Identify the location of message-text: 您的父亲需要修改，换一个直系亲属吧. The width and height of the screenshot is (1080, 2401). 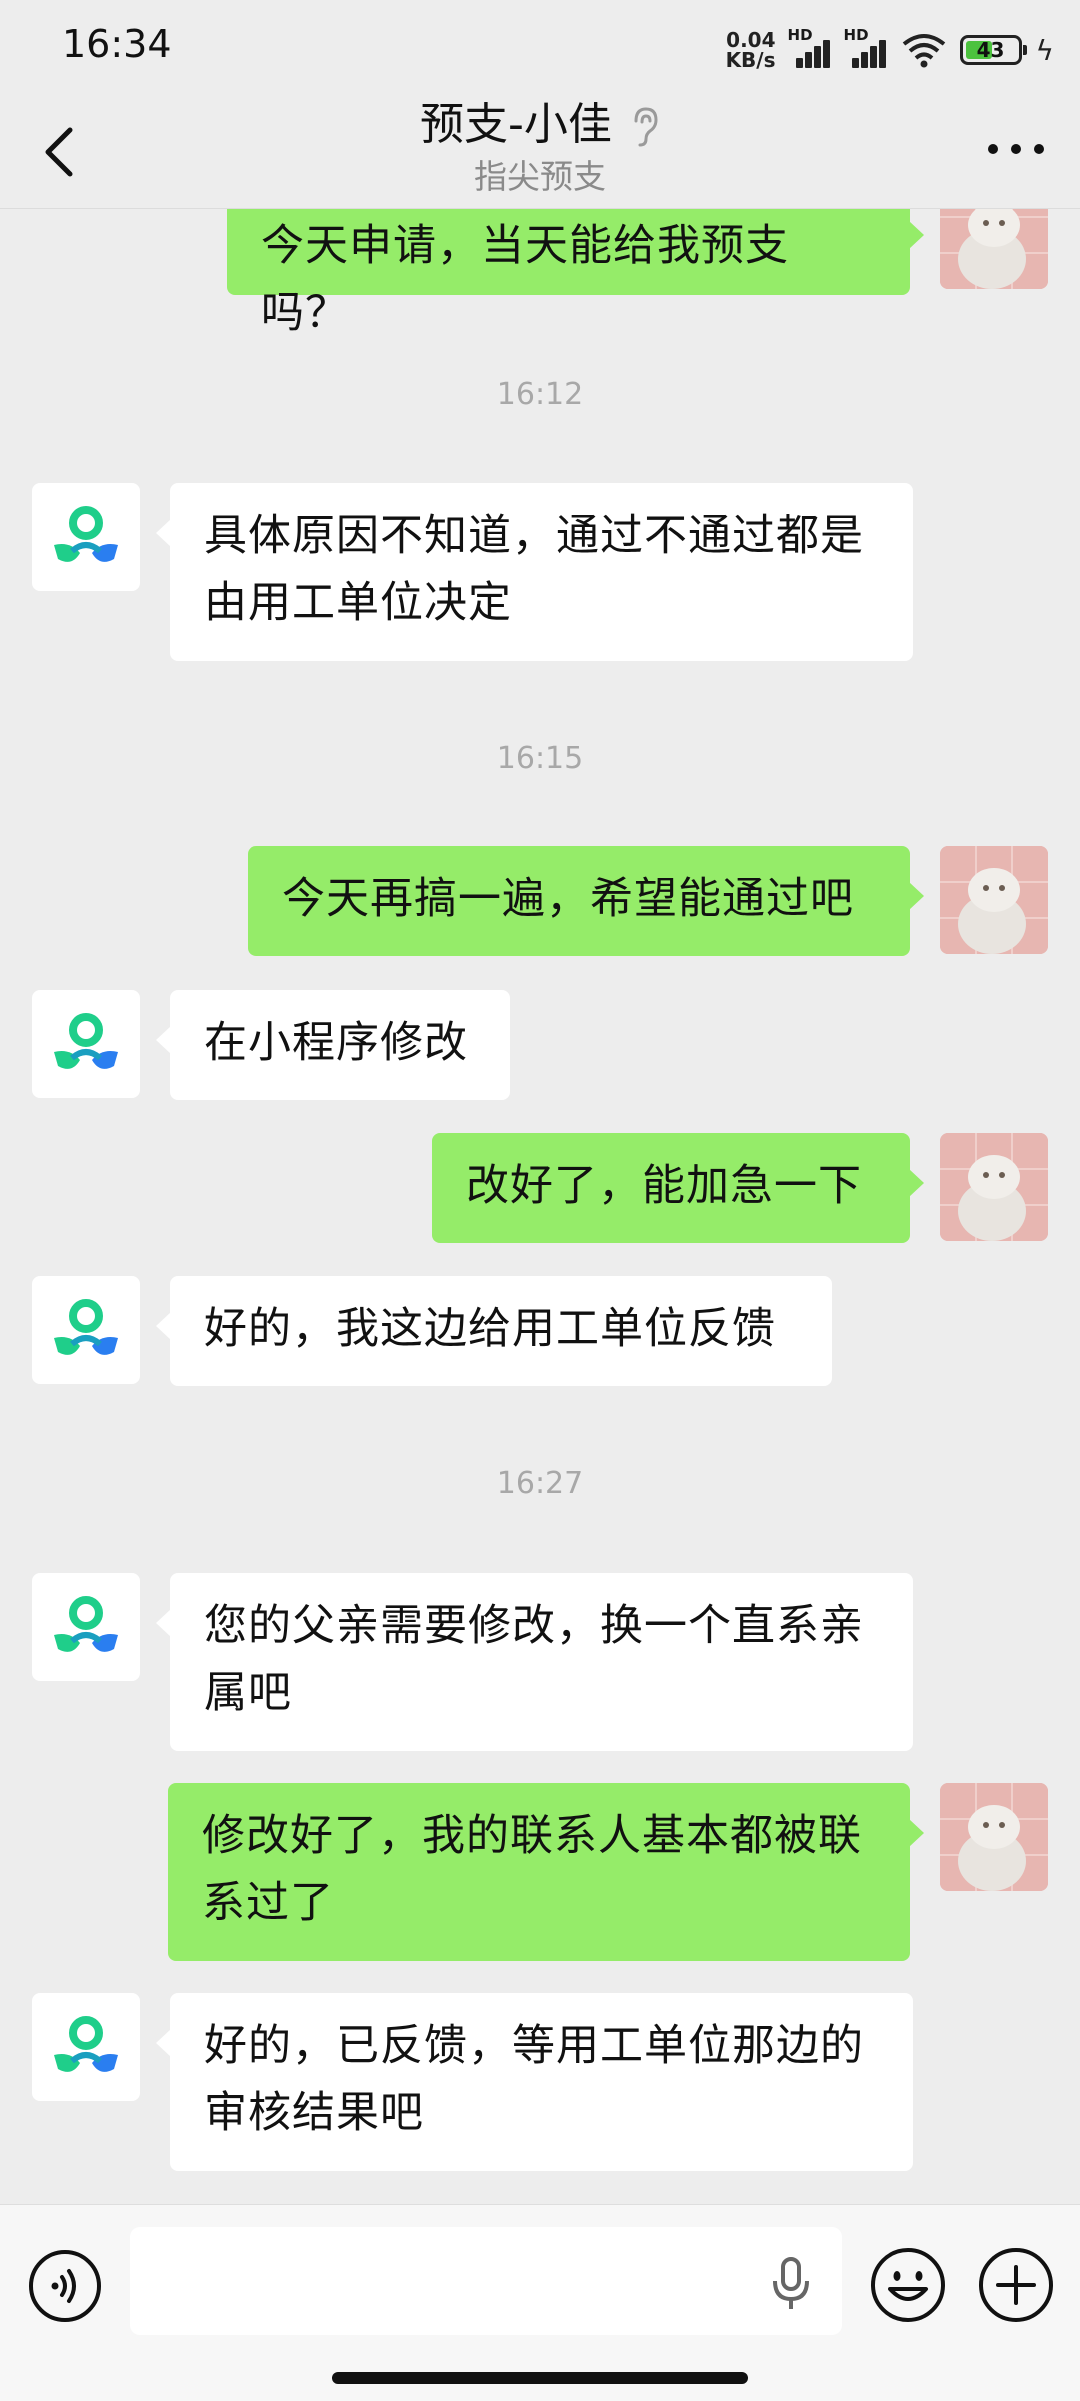
(534, 1659).